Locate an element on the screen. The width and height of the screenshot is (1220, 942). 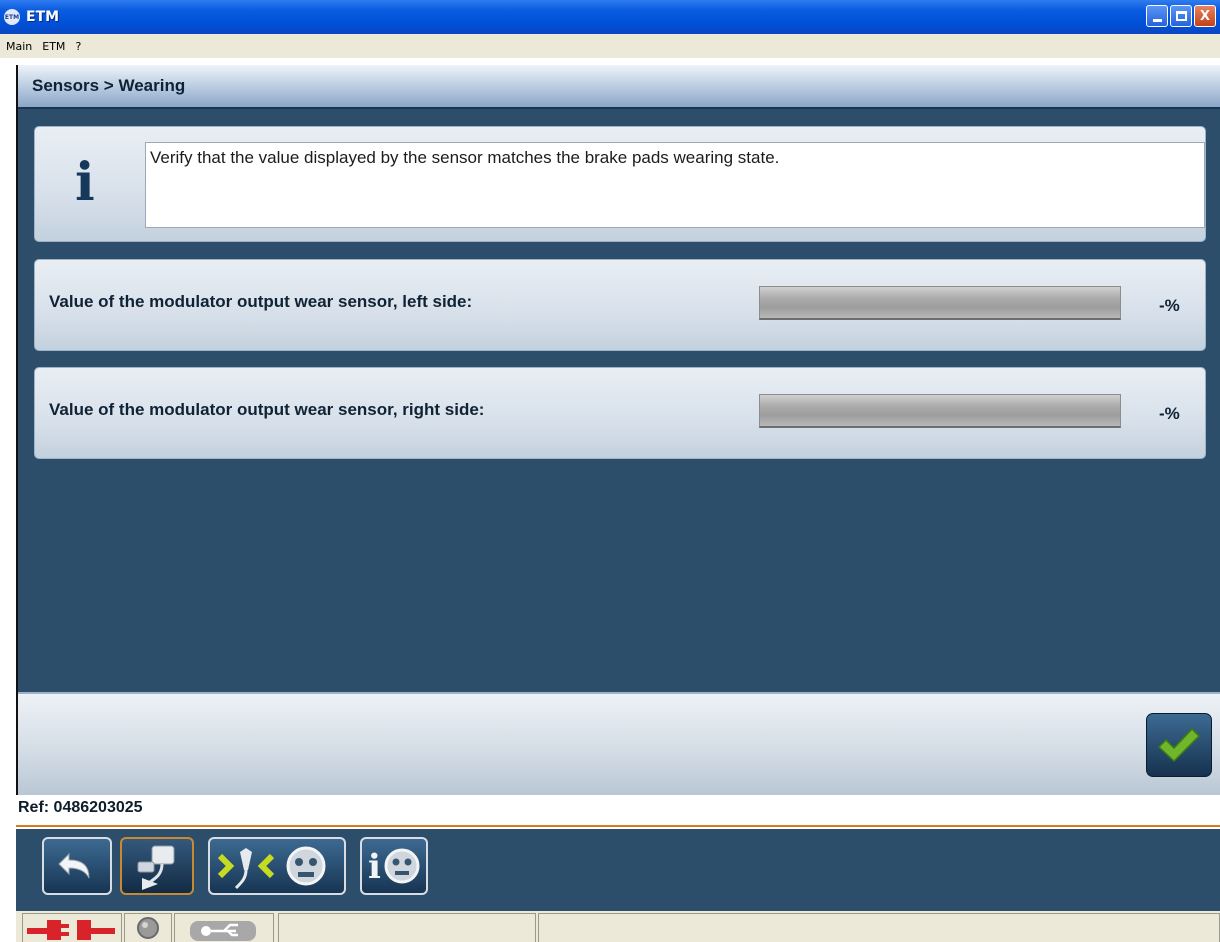
connection-status is located at coordinates (72, 927).